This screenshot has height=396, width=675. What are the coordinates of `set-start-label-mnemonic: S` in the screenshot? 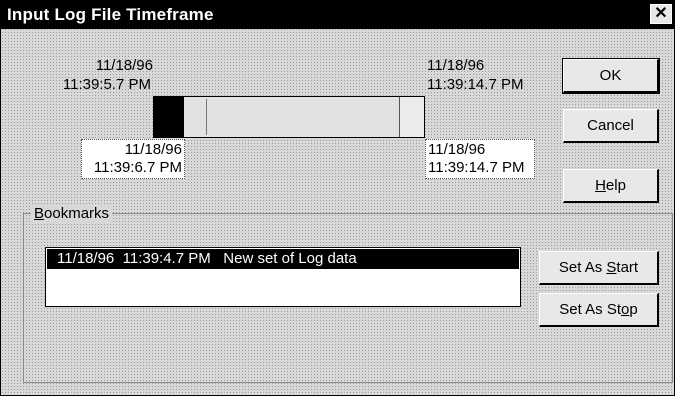 It's located at (611, 267).